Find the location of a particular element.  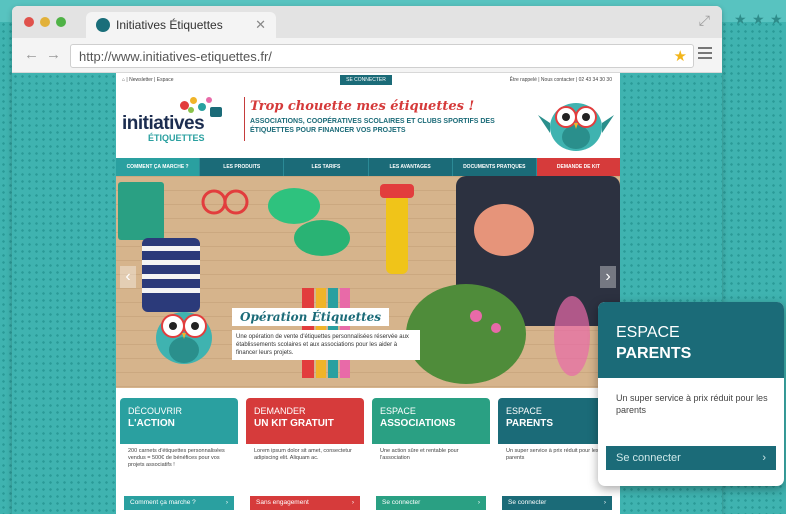

card-button-label: Sans engagement is located at coordinates (282, 502).